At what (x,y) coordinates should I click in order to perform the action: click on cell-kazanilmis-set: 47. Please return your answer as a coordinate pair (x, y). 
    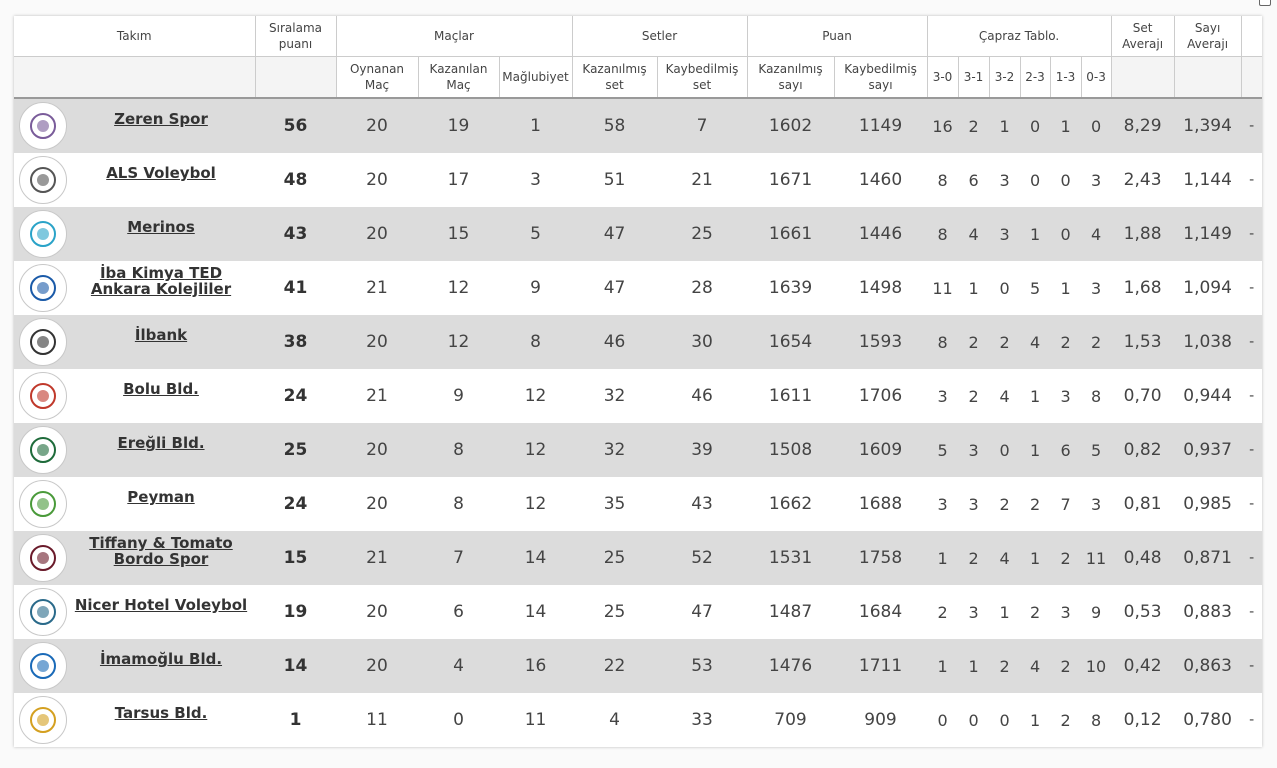
    Looking at the image, I should click on (615, 234).